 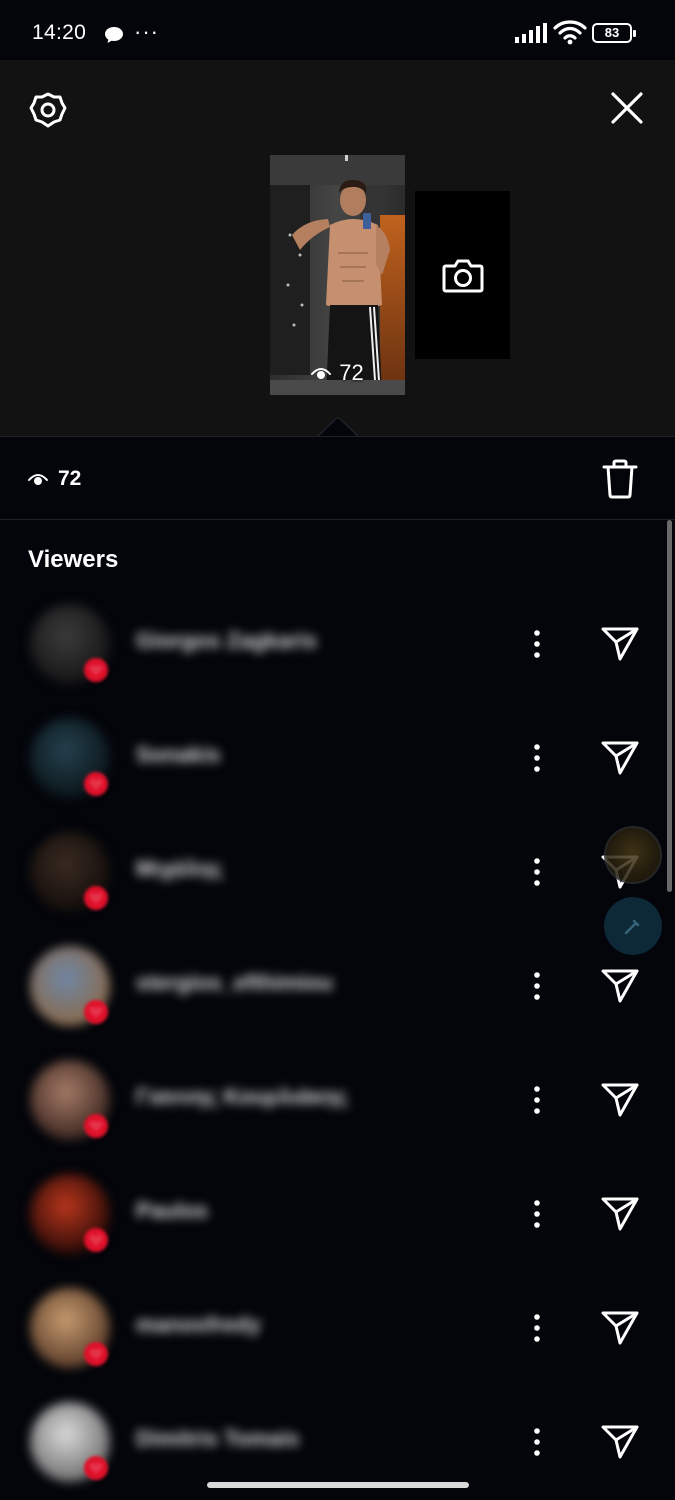 I want to click on views-count-text: 72, so click(x=70, y=478).